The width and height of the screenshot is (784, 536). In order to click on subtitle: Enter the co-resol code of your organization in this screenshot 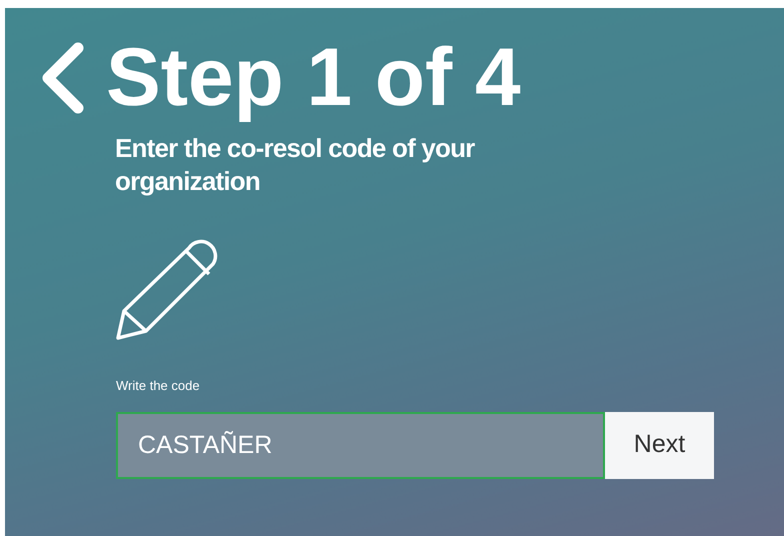, I will do `click(295, 165)`.